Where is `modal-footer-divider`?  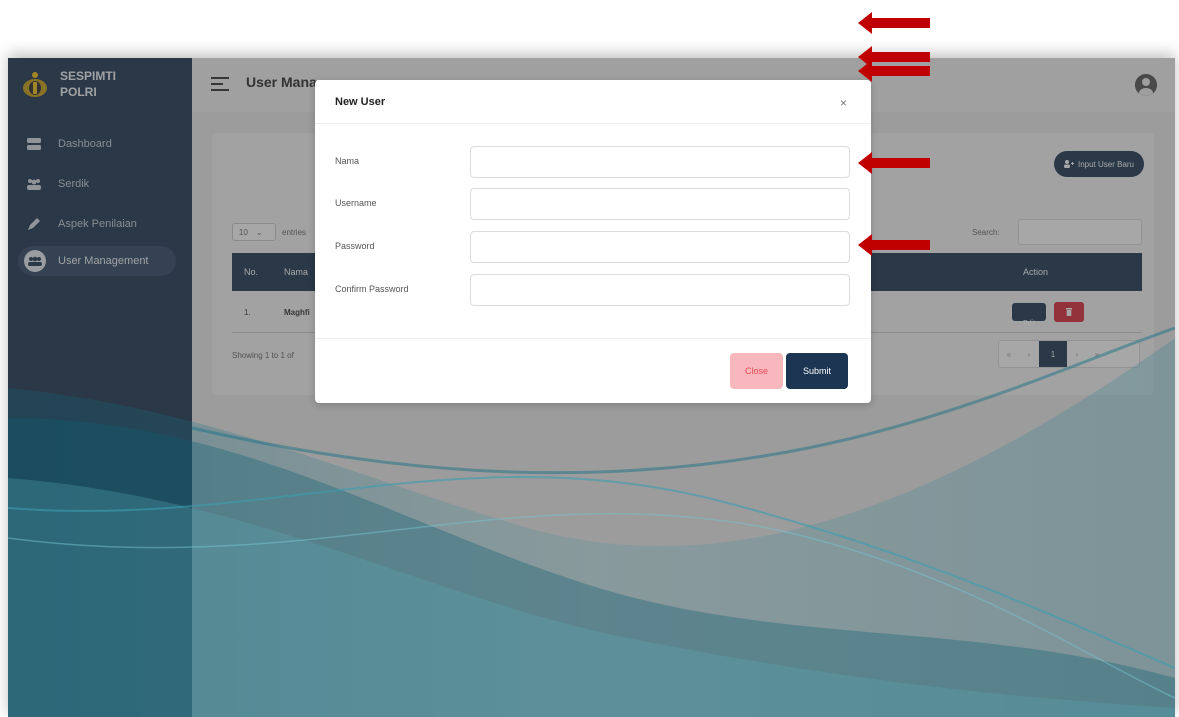 modal-footer-divider is located at coordinates (593, 338).